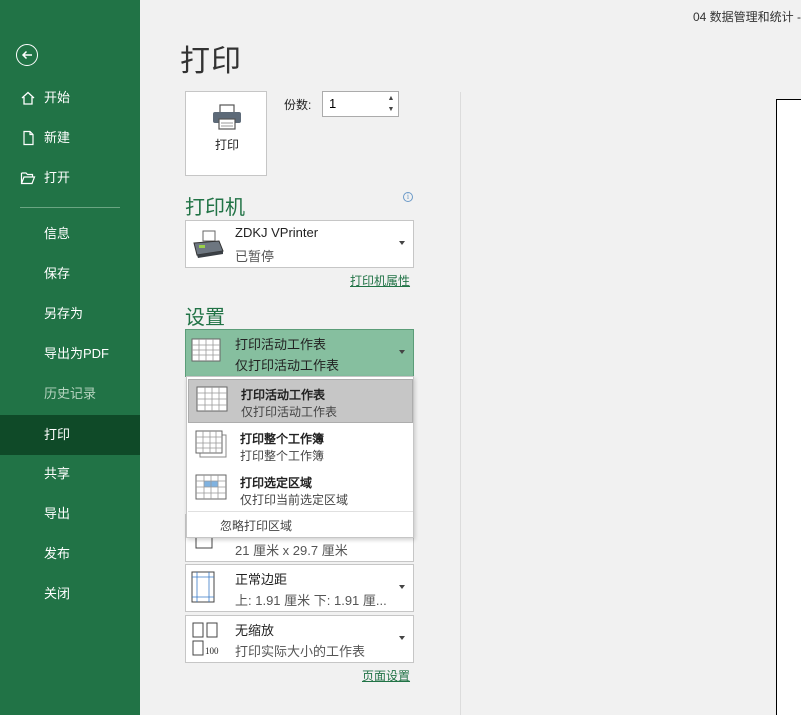 The width and height of the screenshot is (801, 715). What do you see at coordinates (300, 511) in the screenshot?
I see `menu-divider` at bounding box center [300, 511].